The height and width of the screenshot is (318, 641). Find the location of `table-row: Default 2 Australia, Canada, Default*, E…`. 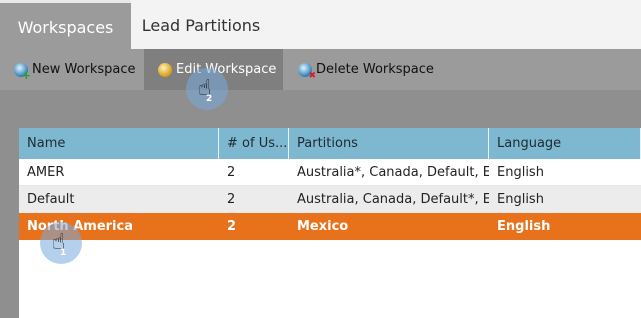

table-row: Default 2 Australia, Canada, Default*, E… is located at coordinates (330, 199).